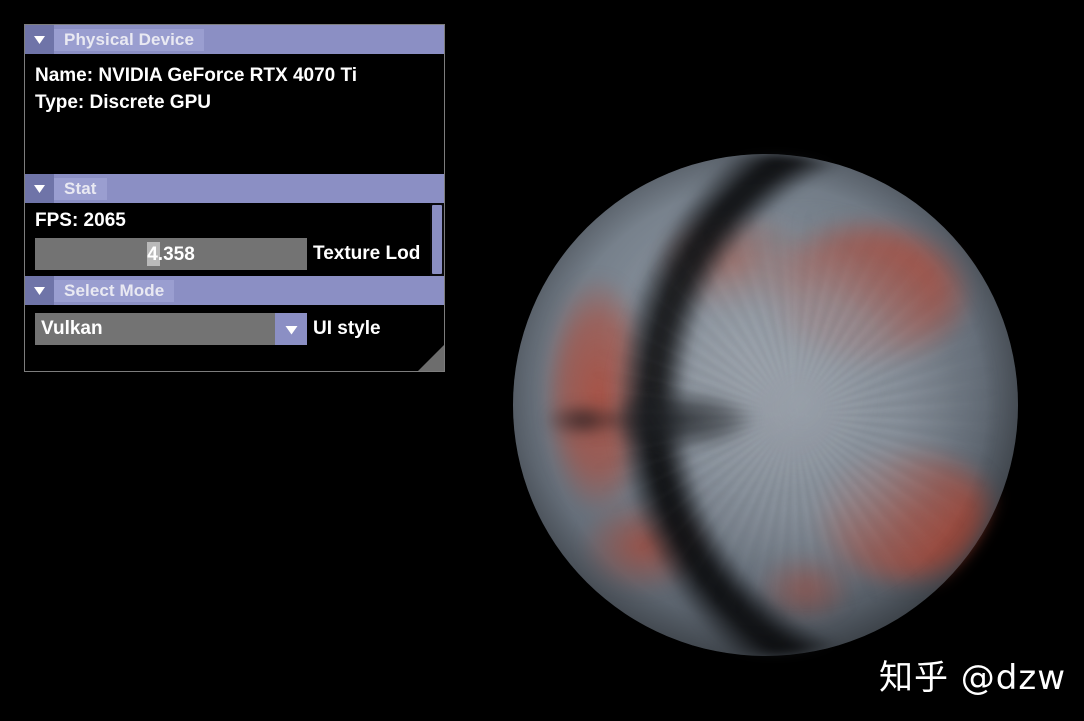  Describe the element at coordinates (347, 328) in the screenshot. I see `ui-style-label: UI style` at that location.